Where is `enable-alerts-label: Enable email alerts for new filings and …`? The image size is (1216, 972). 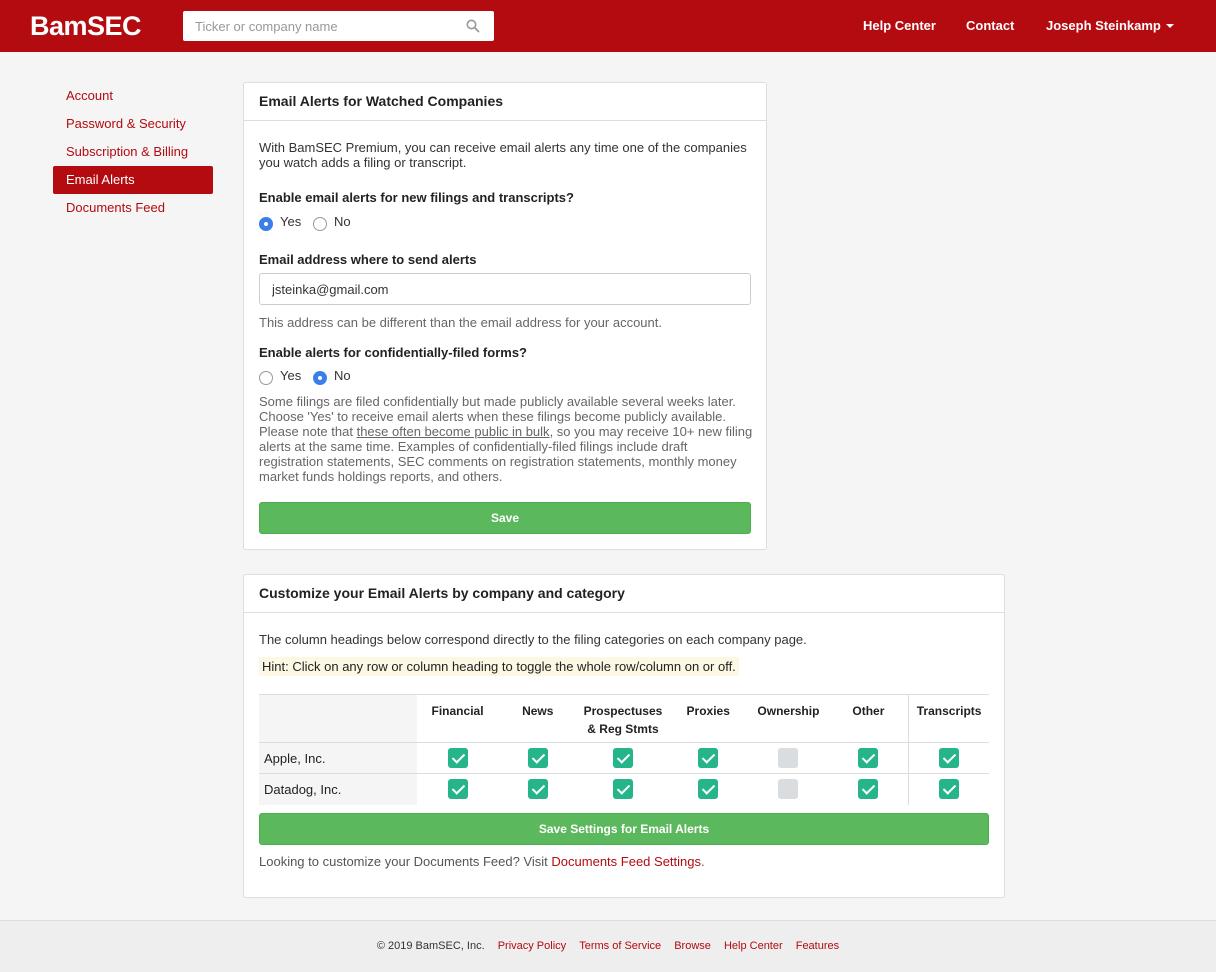
enable-alerts-label: Enable email alerts for new filings and … is located at coordinates (416, 197).